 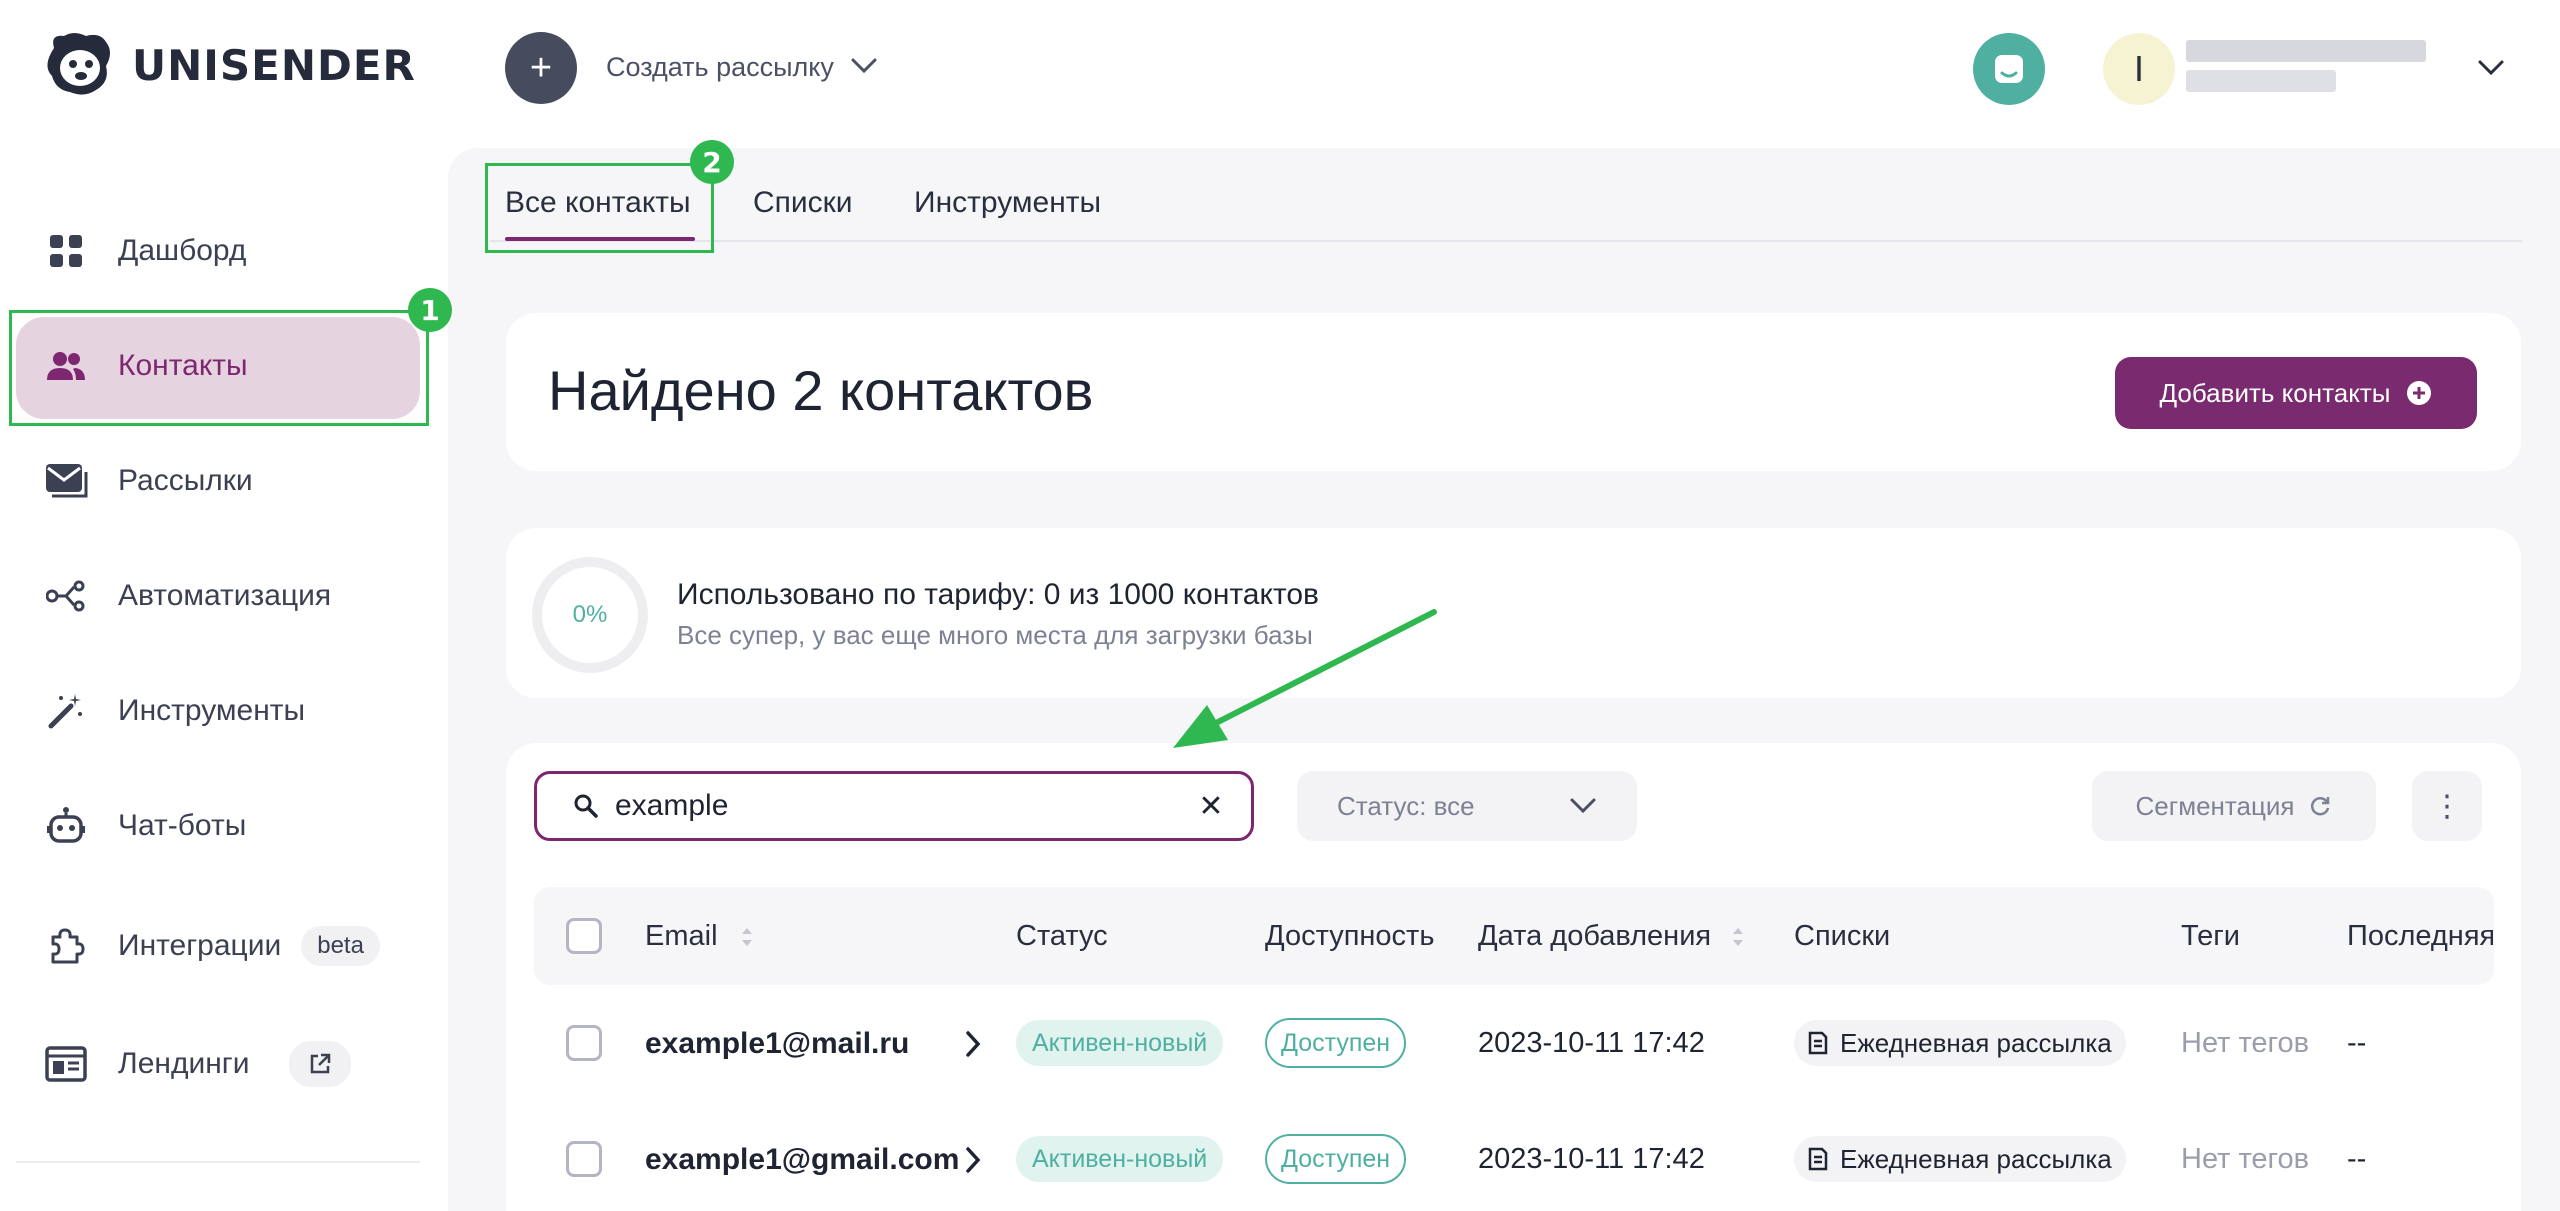 I want to click on sidebar-item-label: Интеграции, so click(x=200, y=945).